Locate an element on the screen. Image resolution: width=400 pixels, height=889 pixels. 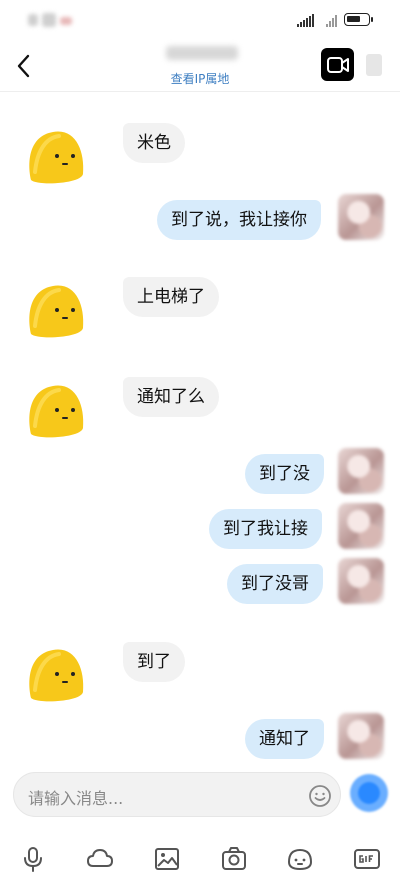
message-bubble-outgoing: 到了我让接 is located at coordinates (265, 529).